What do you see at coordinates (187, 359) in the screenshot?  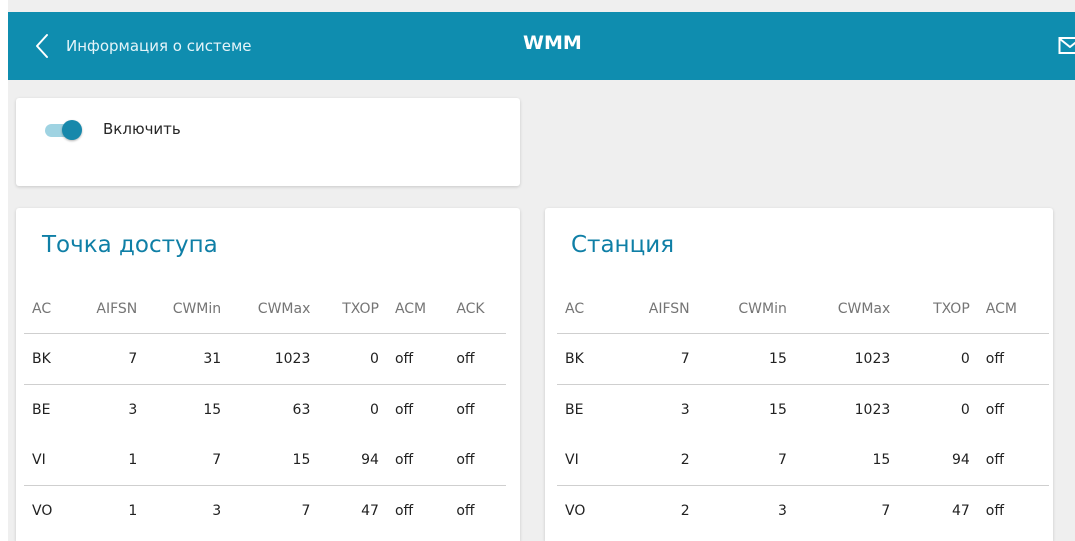 I see `cell-cwmin: 31` at bounding box center [187, 359].